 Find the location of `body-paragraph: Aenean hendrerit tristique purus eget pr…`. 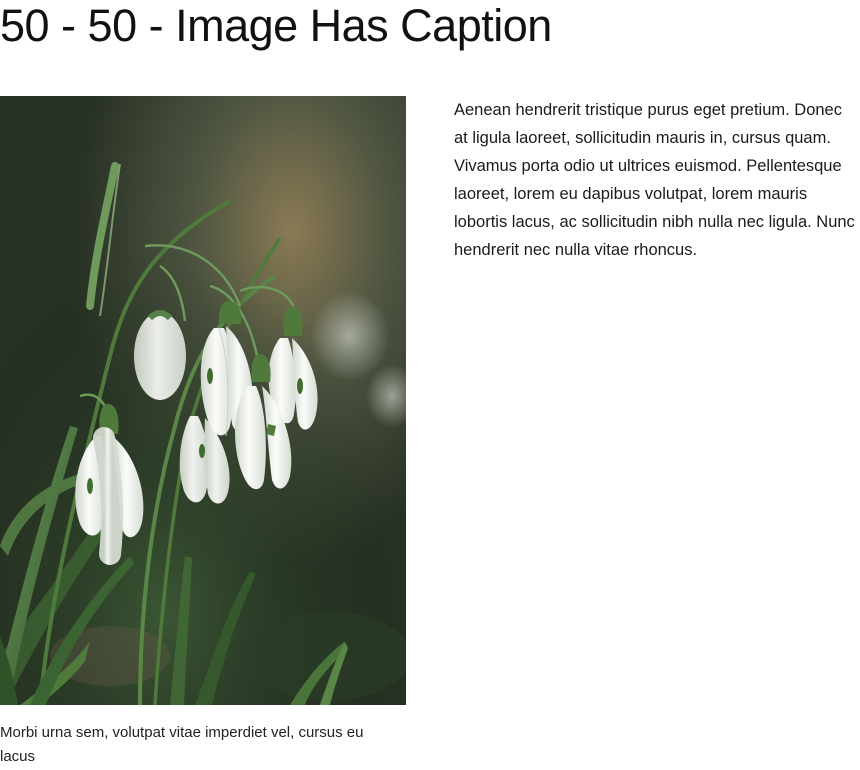

body-paragraph: Aenean hendrerit tristique purus eget pr… is located at coordinates (654, 180).